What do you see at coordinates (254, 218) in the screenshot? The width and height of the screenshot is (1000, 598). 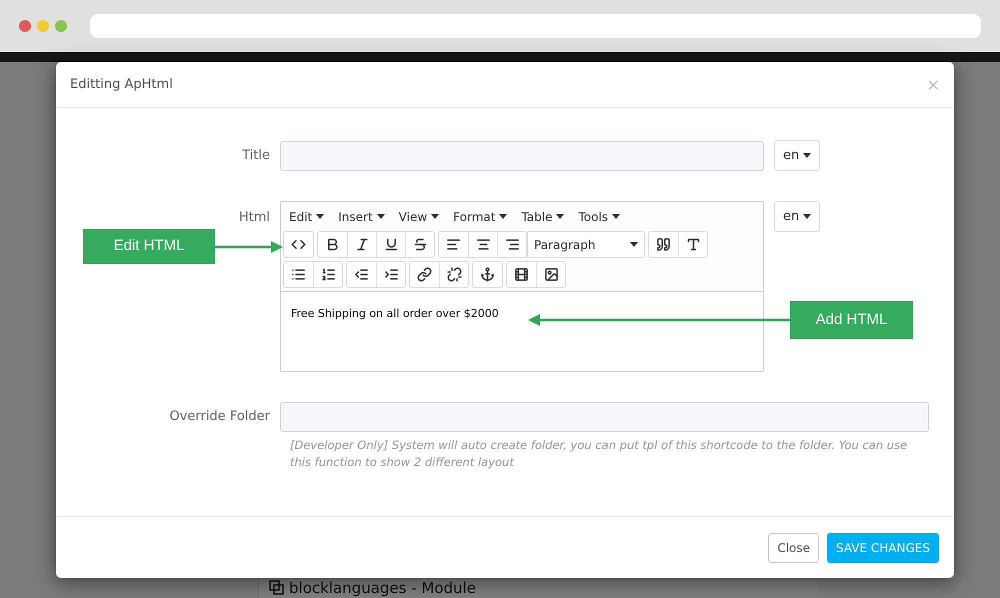 I see `field-label: Html` at bounding box center [254, 218].